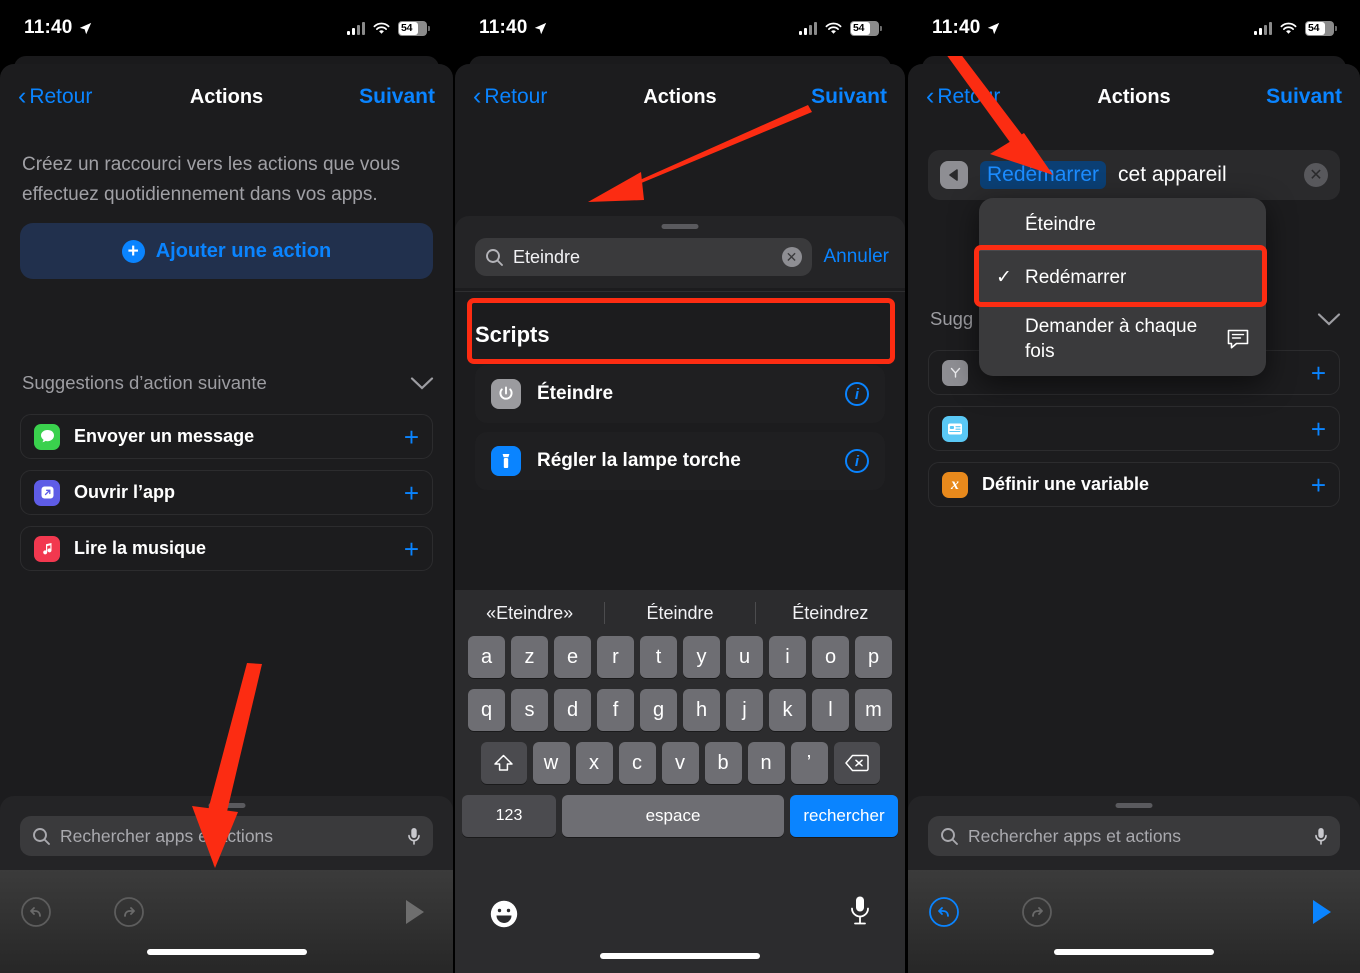 The width and height of the screenshot is (1360, 973). Describe the element at coordinates (658, 657) in the screenshot. I see `key-t: t` at that location.